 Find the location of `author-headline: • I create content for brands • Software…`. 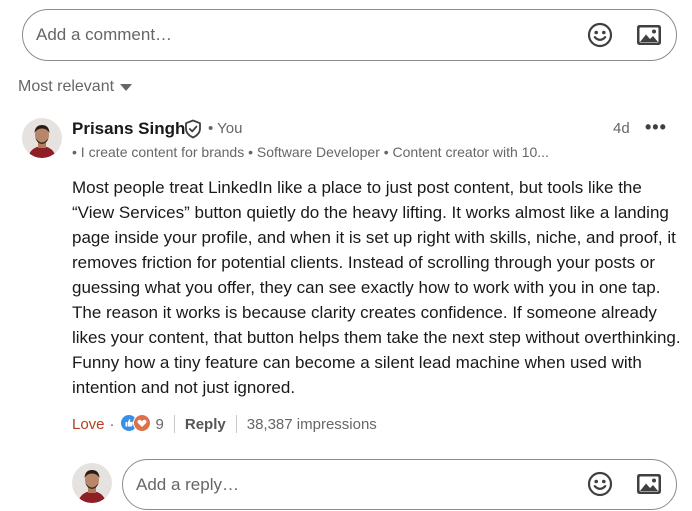

author-headline: • I create content for brands • Software… is located at coordinates (310, 152).